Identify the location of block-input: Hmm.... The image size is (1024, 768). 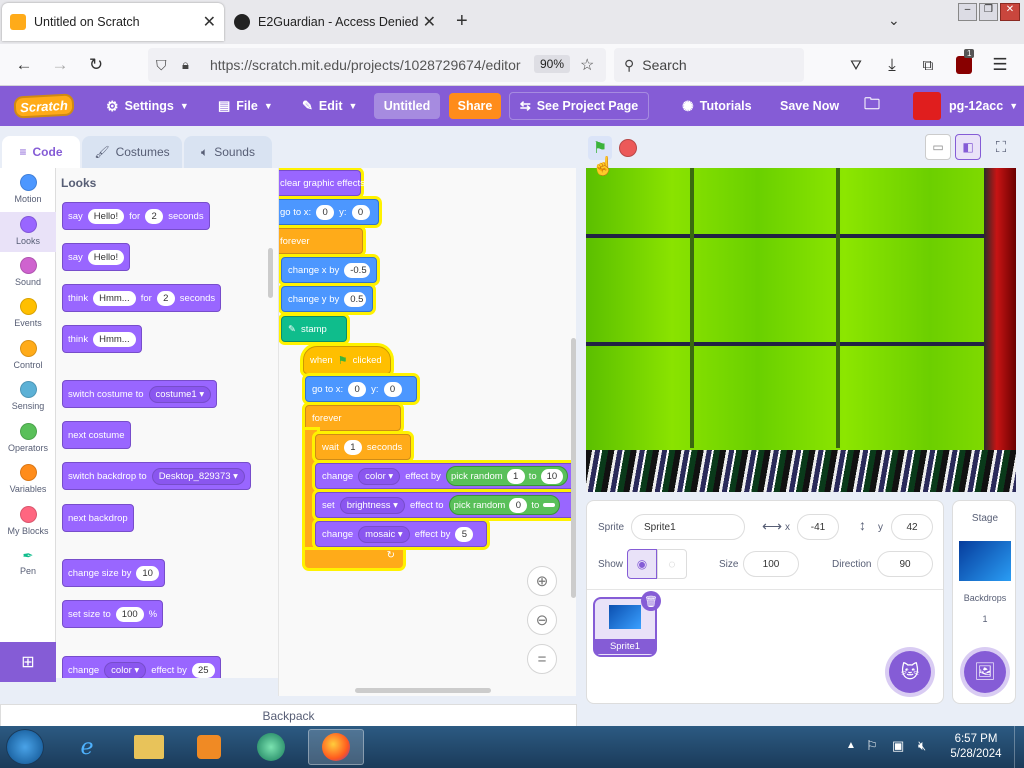
(114, 298).